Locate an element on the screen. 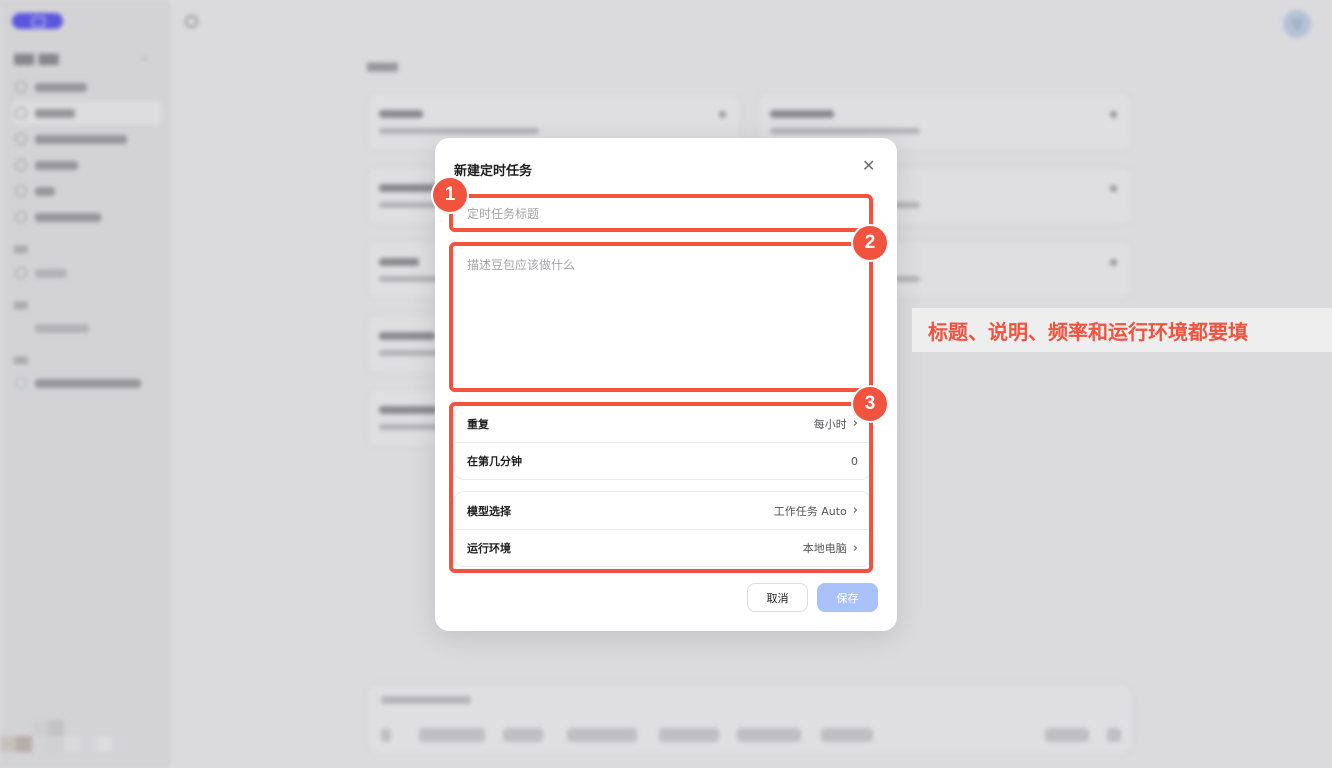 The width and height of the screenshot is (1332, 768). model-setting-row: 模型选择 工作任务 Auto › is located at coordinates (662, 510).